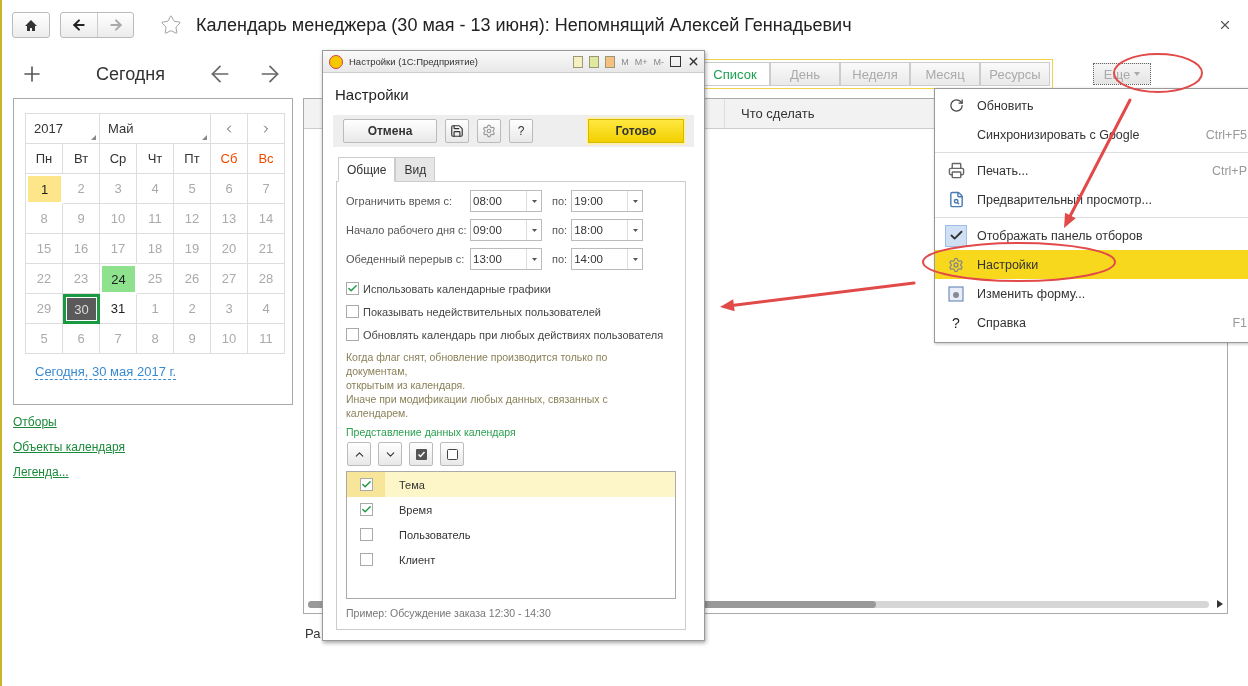  Describe the element at coordinates (106, 372) in the screenshot. I see `today-link: Сегодня, 30 мая 2017 г.` at that location.